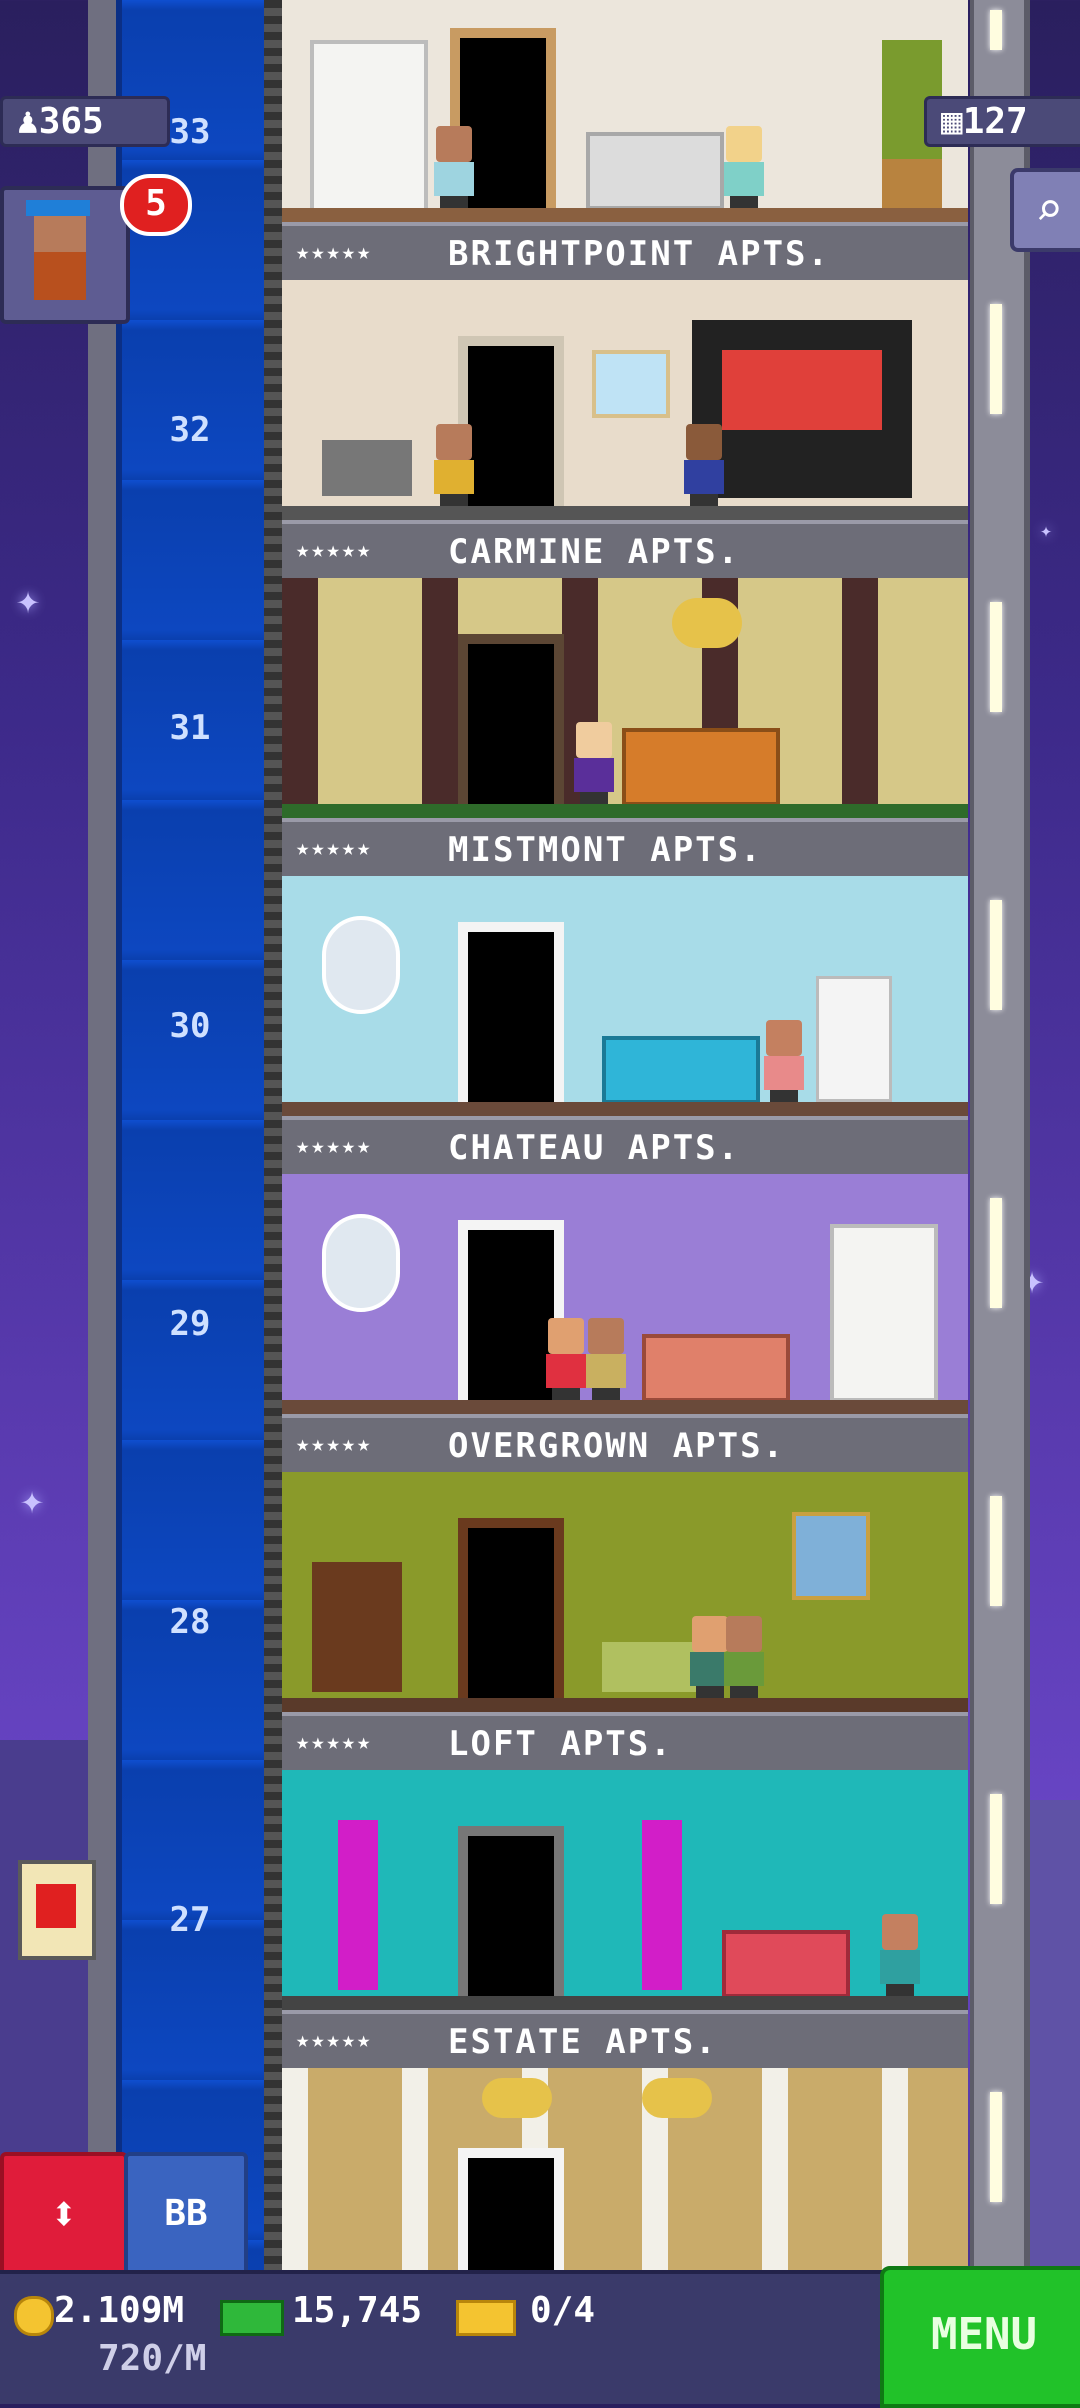  I want to click on visitor-avatar-cap, so click(58, 208).